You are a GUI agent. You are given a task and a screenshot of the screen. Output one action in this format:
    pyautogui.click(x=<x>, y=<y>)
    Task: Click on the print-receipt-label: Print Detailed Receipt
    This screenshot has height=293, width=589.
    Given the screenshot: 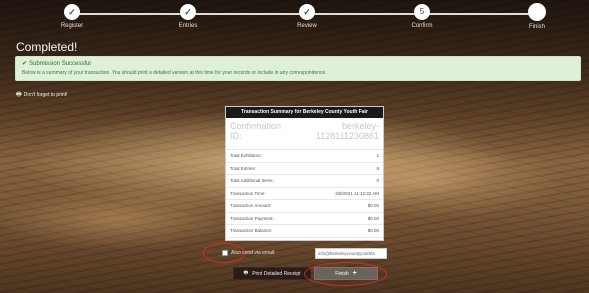 What is the action you would take?
    pyautogui.click(x=276, y=273)
    